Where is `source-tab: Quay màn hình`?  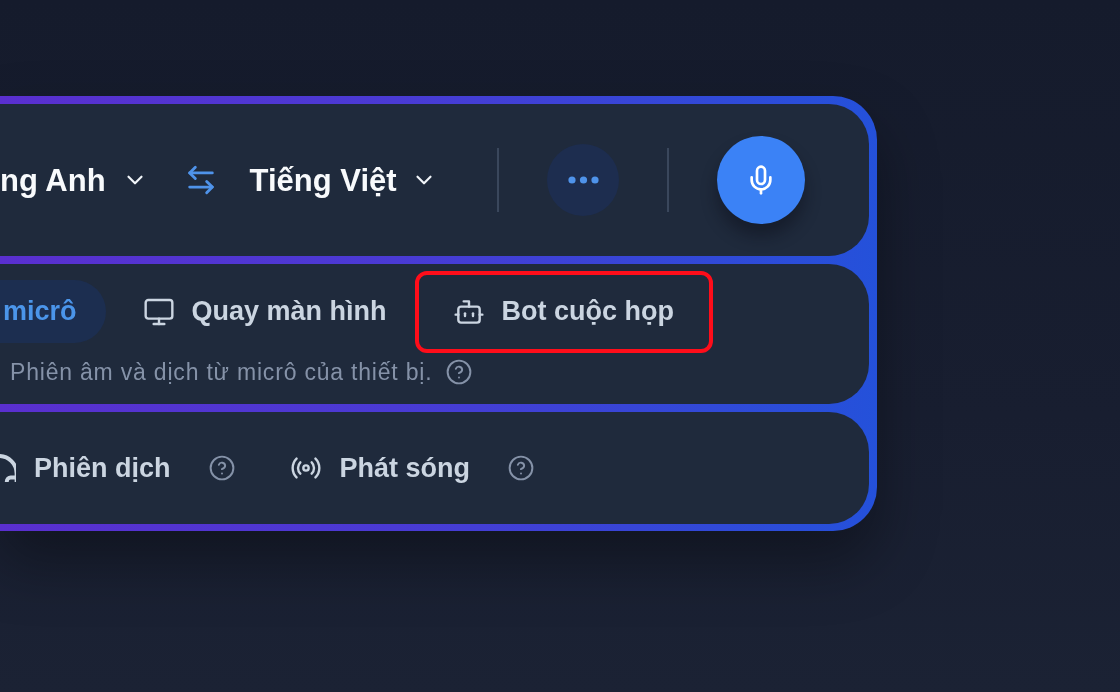
source-tab: Quay màn hình is located at coordinates (264, 311).